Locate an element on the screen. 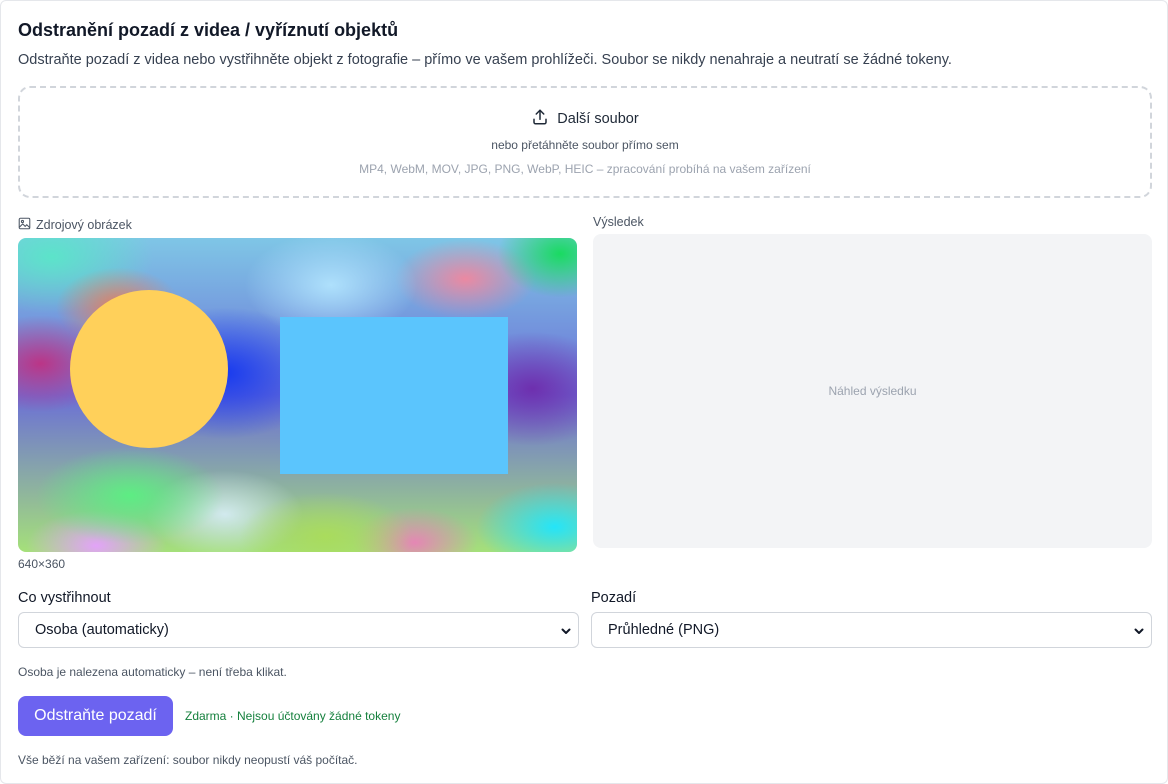  cut-select-value: Osoba (automaticky) is located at coordinates (102, 630).